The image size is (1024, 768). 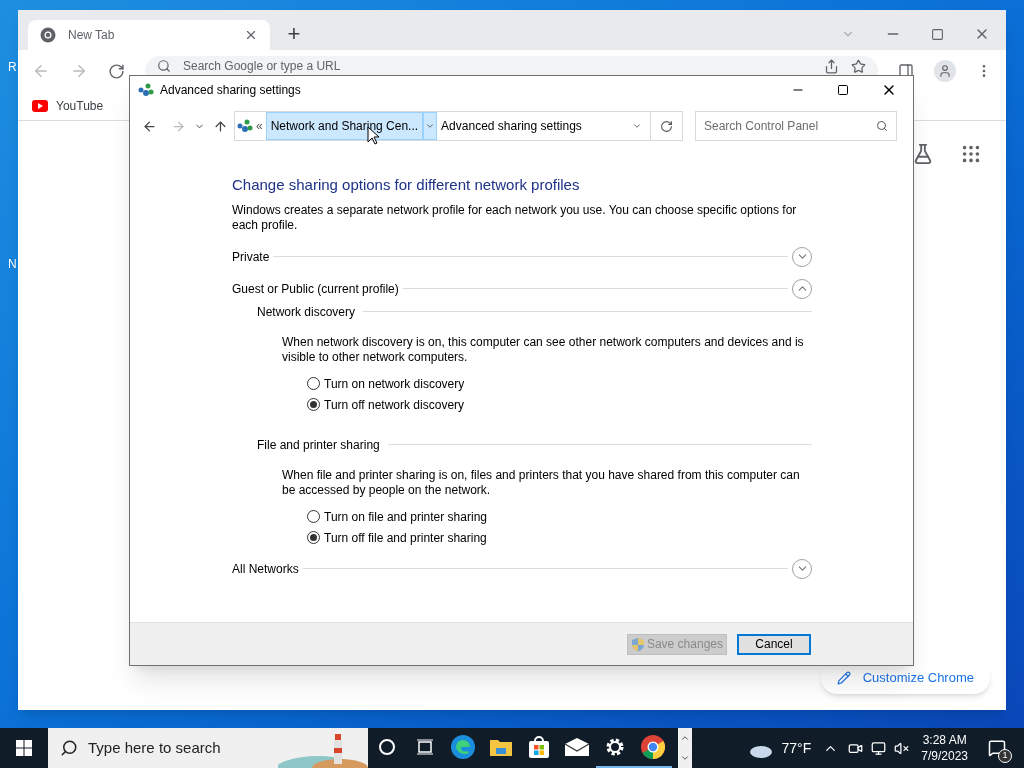 I want to click on notifications-icon, so click(x=997, y=748).